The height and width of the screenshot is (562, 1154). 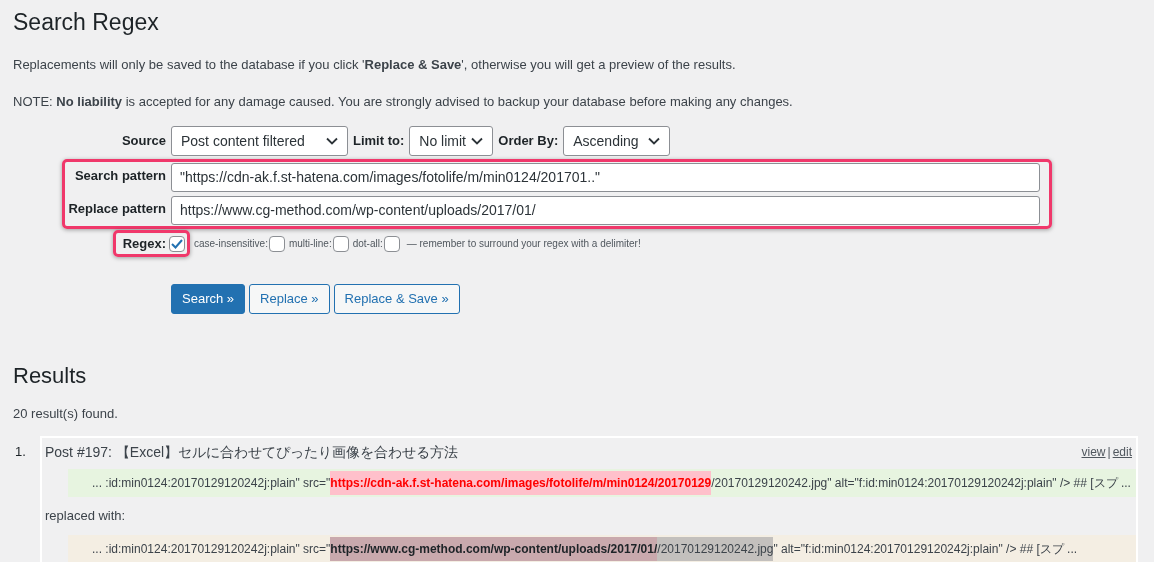 I want to click on section-heading: Results, so click(x=50, y=376).